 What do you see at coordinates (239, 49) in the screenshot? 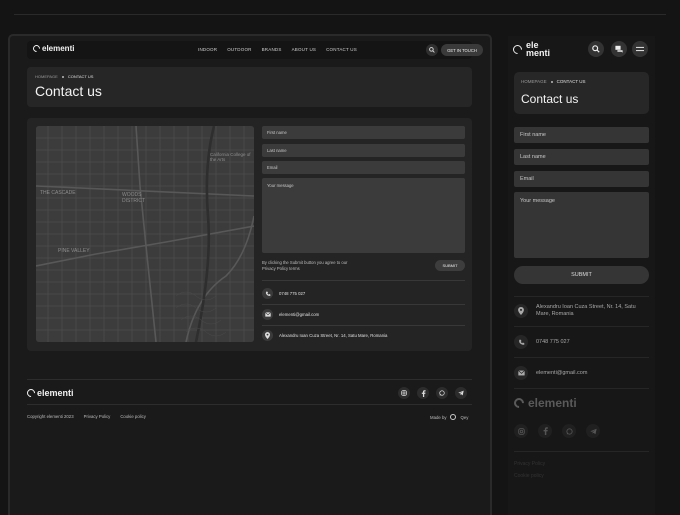
I see `nav-link-outdoor: OUTDOOR` at bounding box center [239, 49].